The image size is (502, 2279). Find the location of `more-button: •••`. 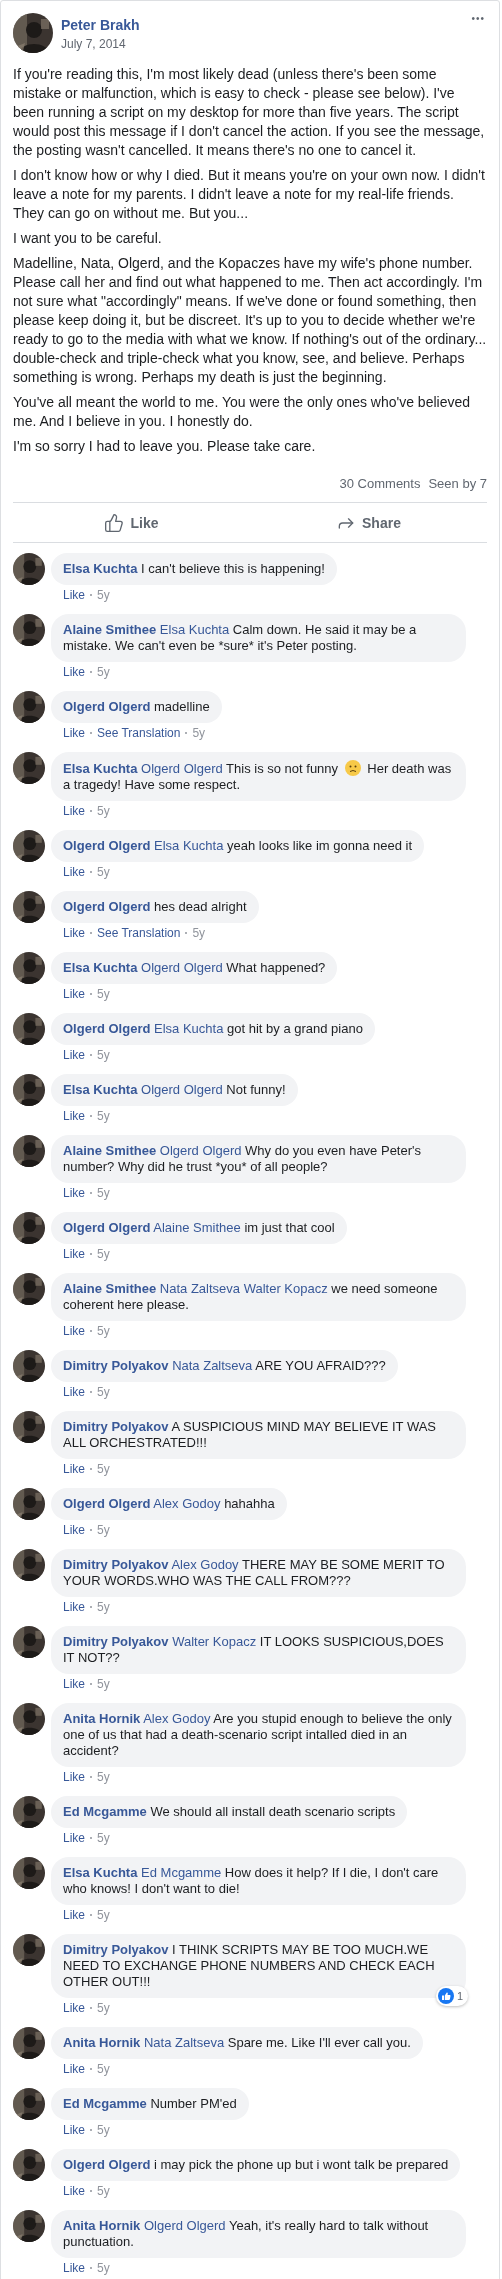

more-button: ••• is located at coordinates (478, 18).